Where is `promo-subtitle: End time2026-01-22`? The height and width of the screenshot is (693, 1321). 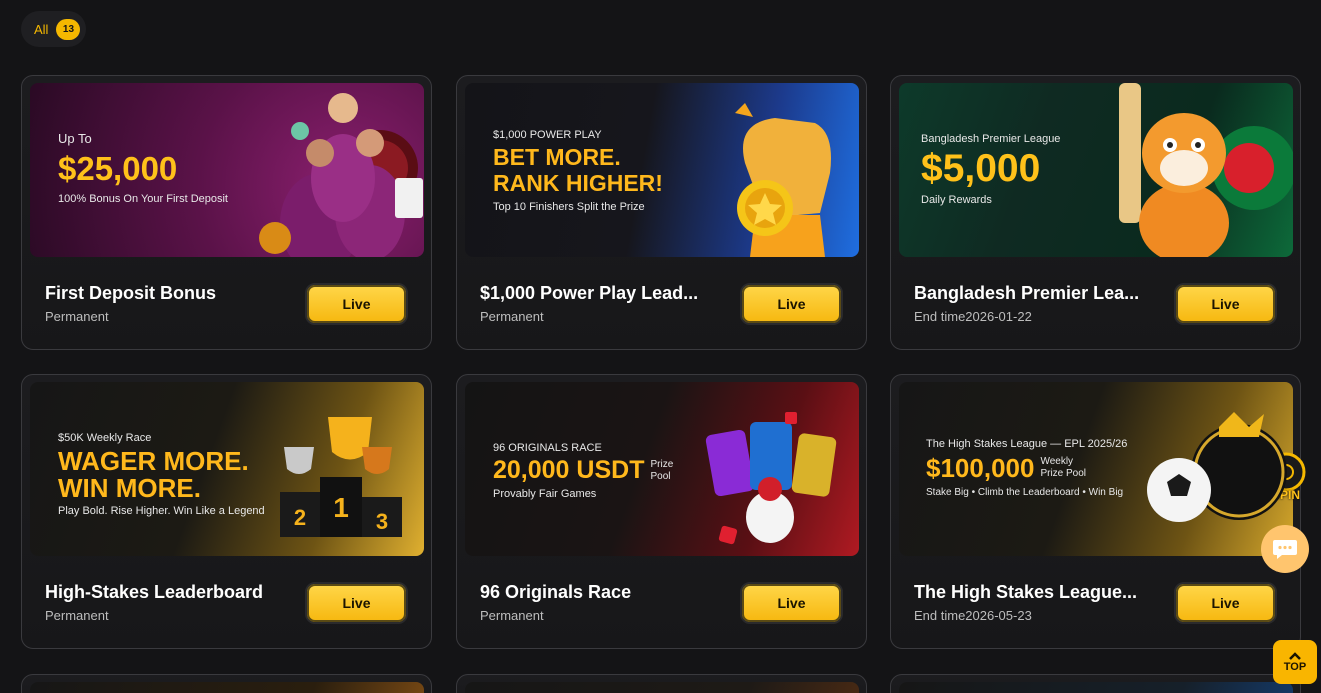
promo-subtitle: End time2026-01-22 is located at coordinates (973, 316).